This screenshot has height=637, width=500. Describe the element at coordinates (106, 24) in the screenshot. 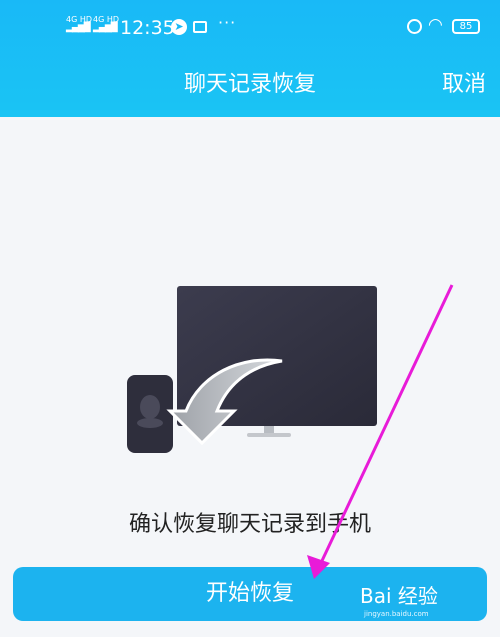

I see `signal-icon-2: 4G HD ▂▄▆█` at that location.